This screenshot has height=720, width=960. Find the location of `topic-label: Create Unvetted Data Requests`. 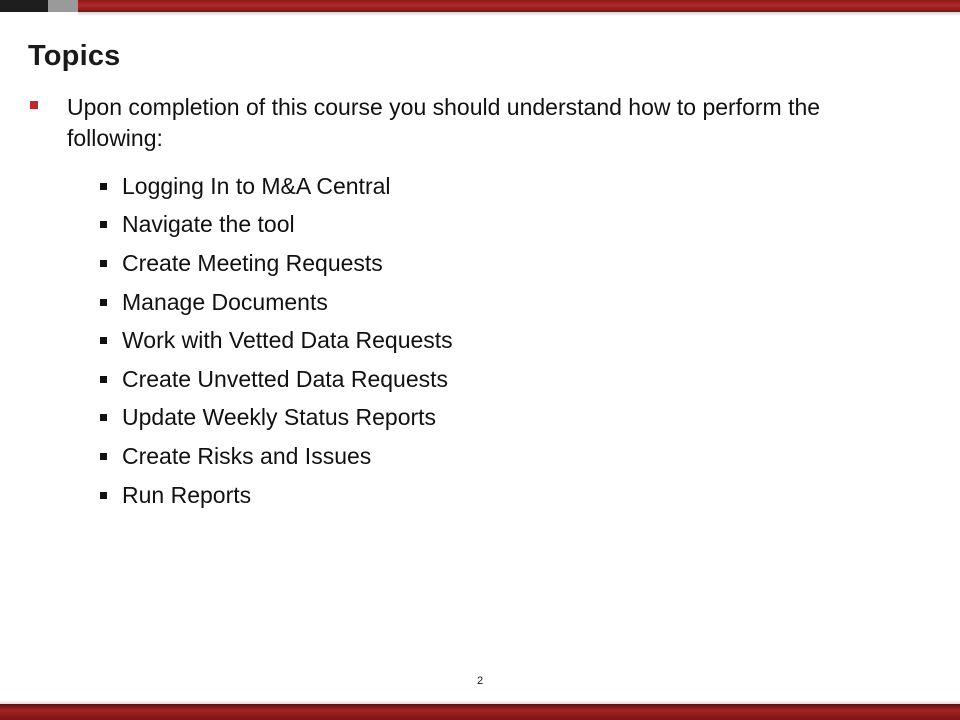

topic-label: Create Unvetted Data Requests is located at coordinates (285, 378).